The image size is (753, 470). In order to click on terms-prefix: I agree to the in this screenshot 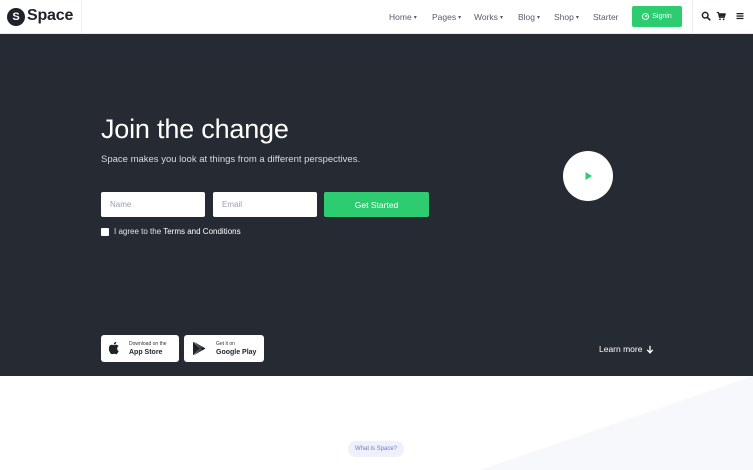, I will do `click(139, 231)`.